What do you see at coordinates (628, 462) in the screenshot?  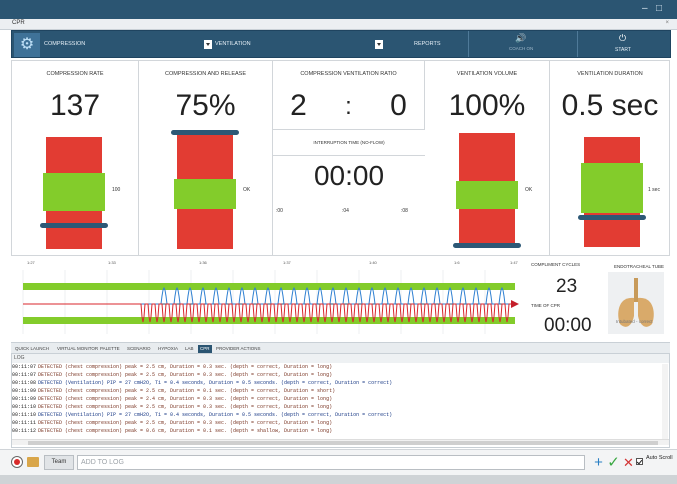 I see `cancel-icon: ✕` at bounding box center [628, 462].